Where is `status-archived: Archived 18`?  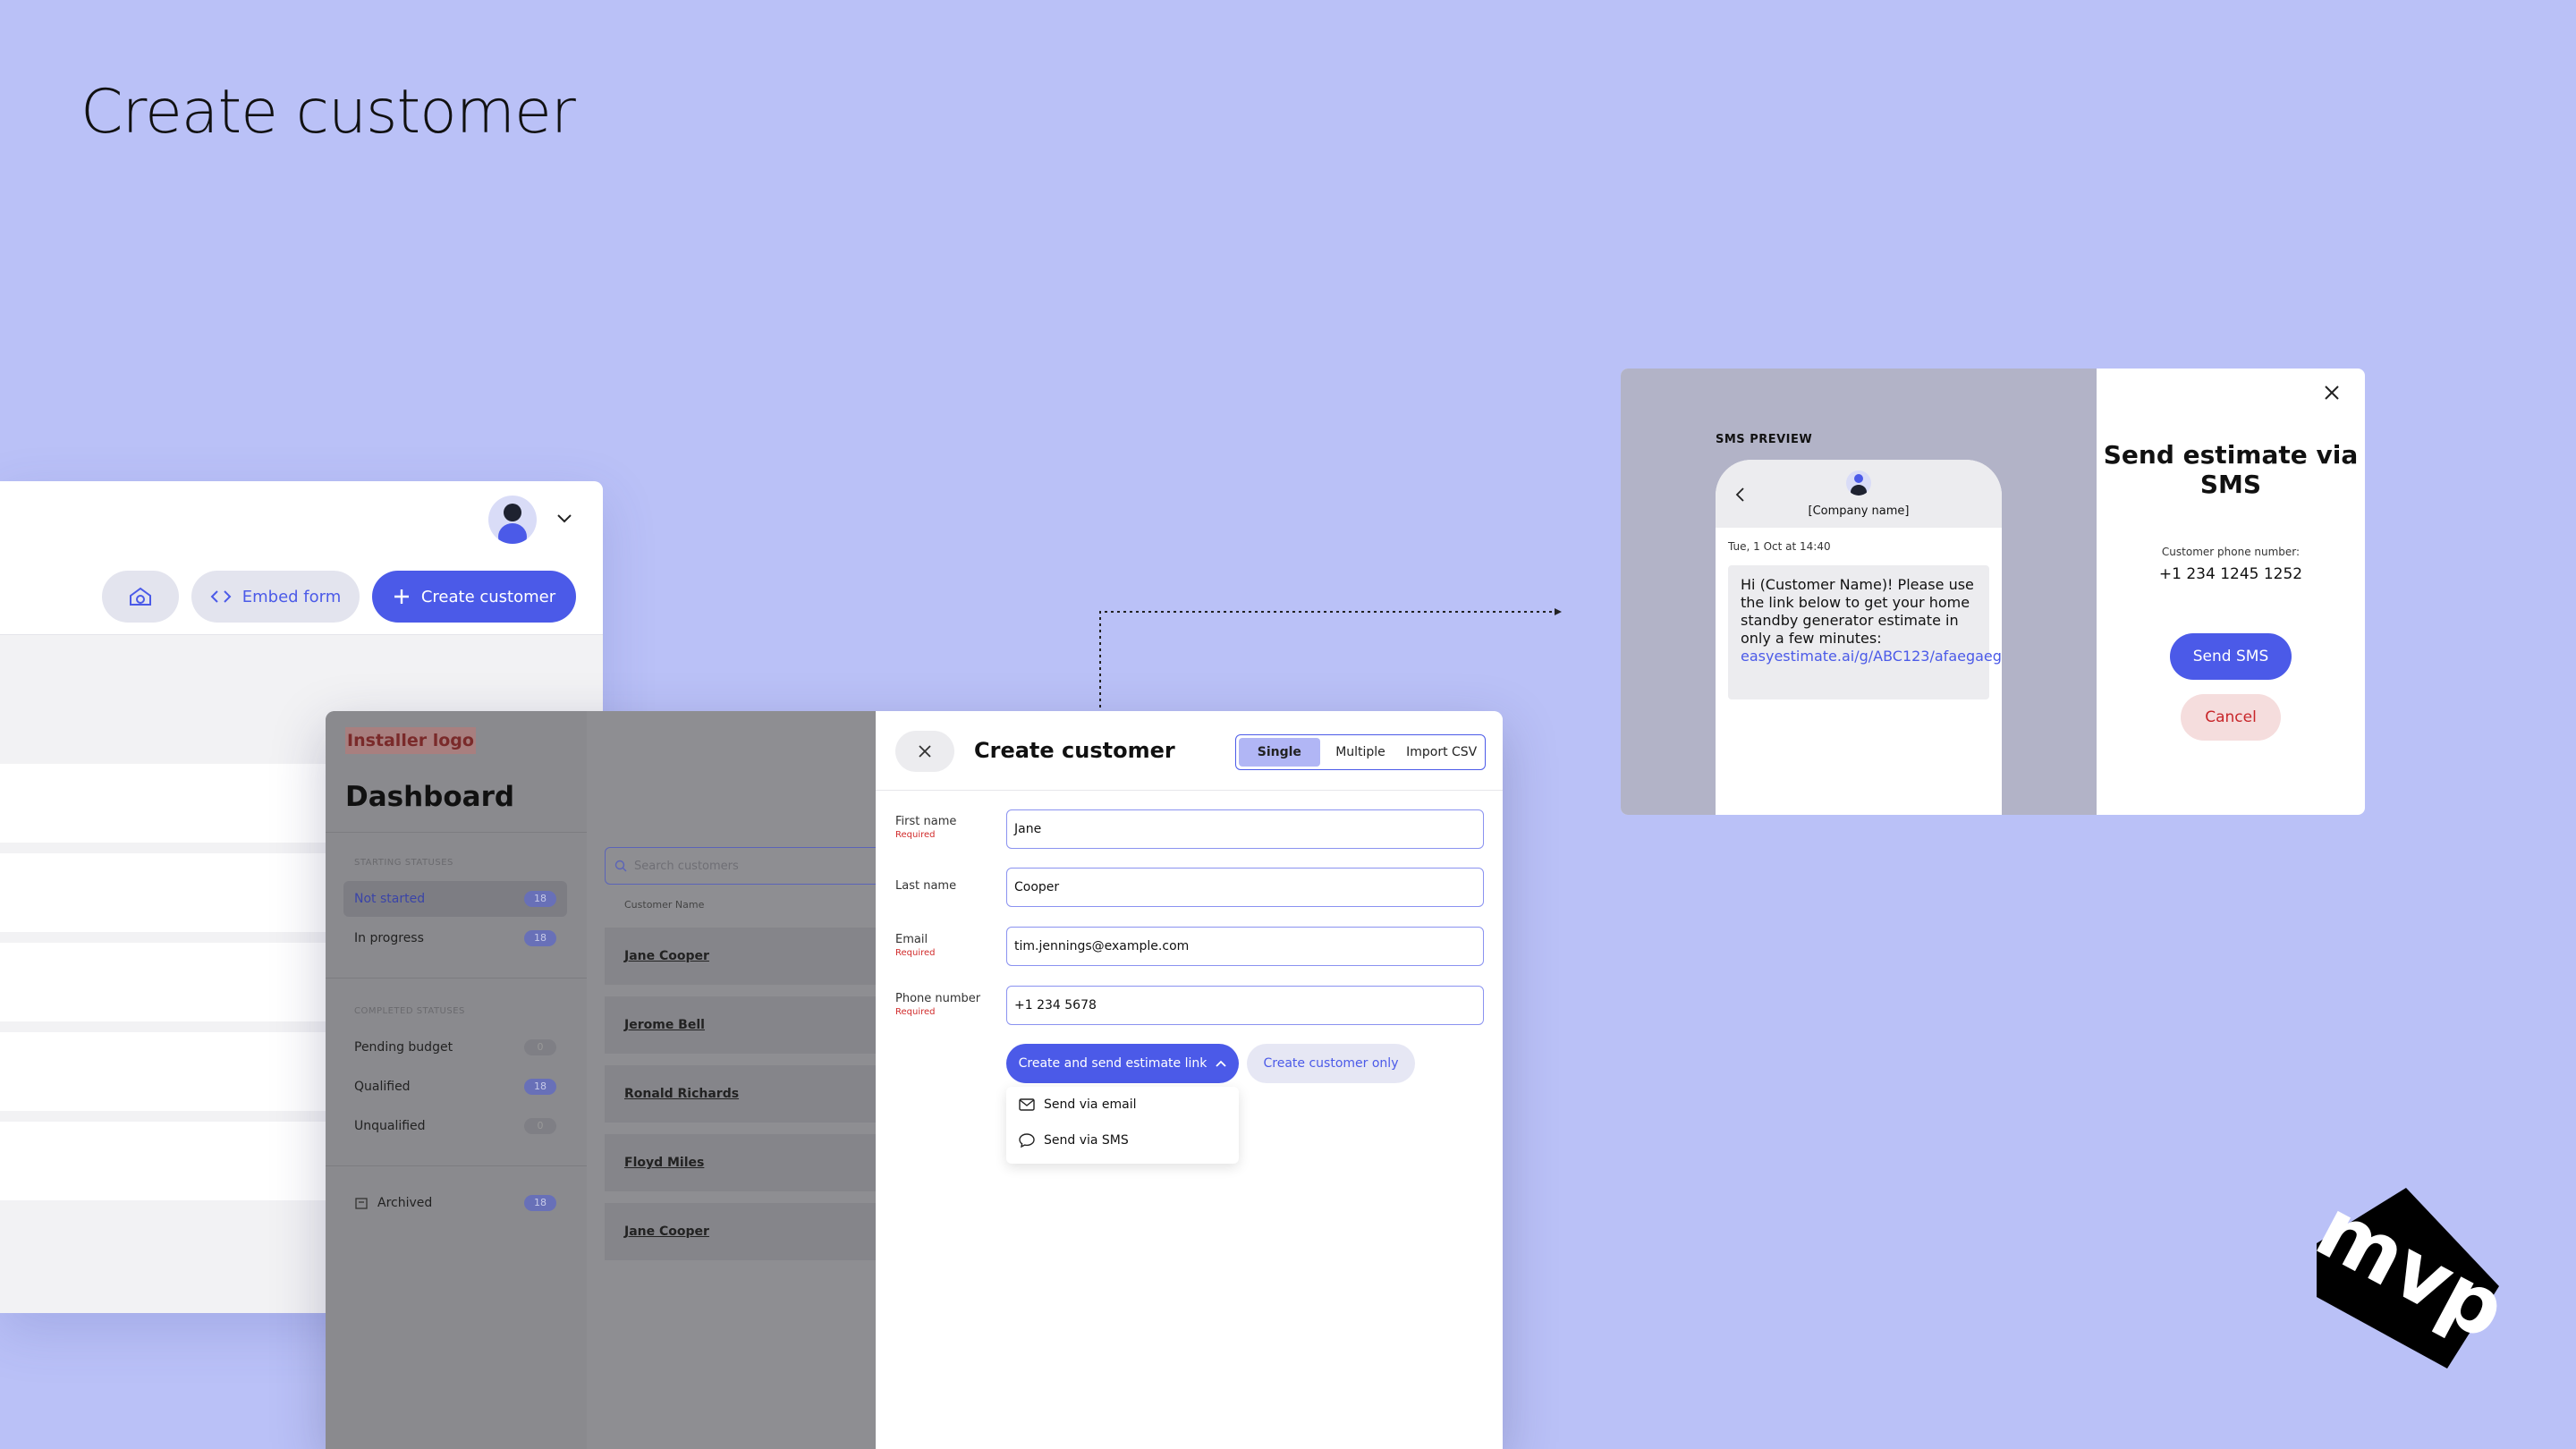 status-archived: Archived 18 is located at coordinates (455, 1203).